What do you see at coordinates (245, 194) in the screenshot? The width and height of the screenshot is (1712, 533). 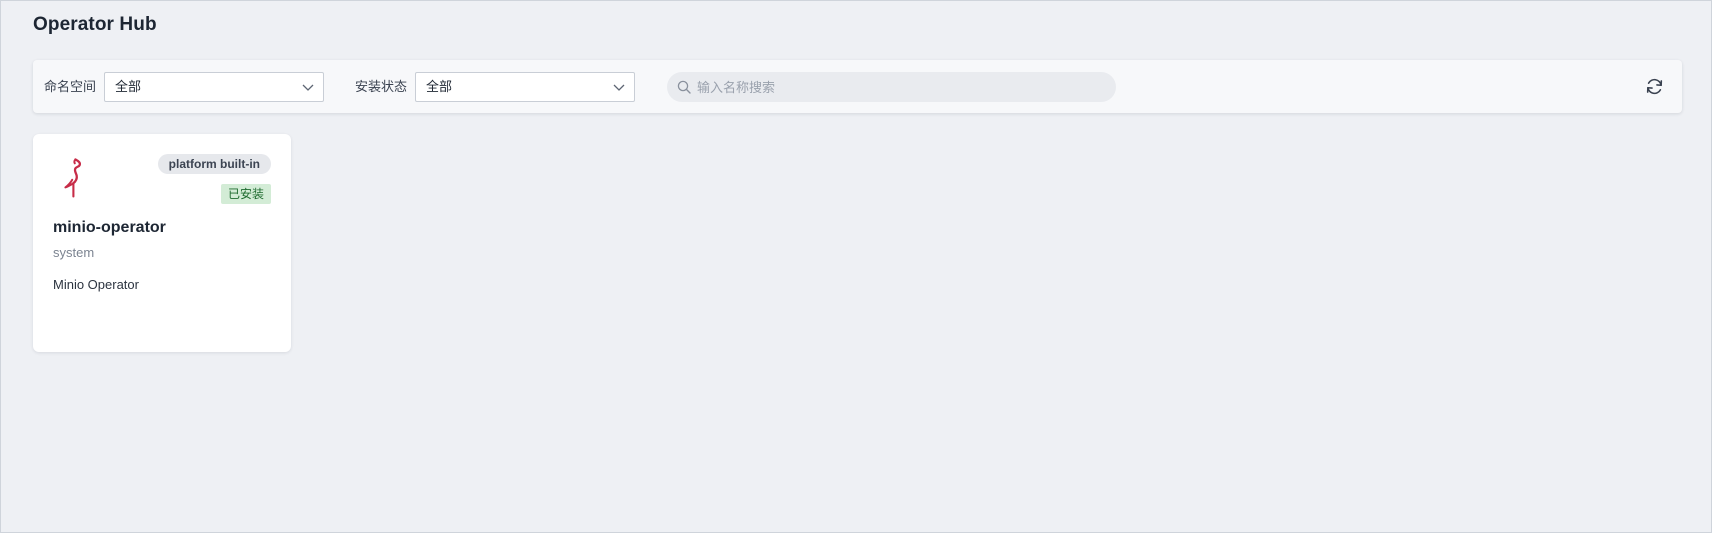 I see `installed-status-badge: 已安装` at bounding box center [245, 194].